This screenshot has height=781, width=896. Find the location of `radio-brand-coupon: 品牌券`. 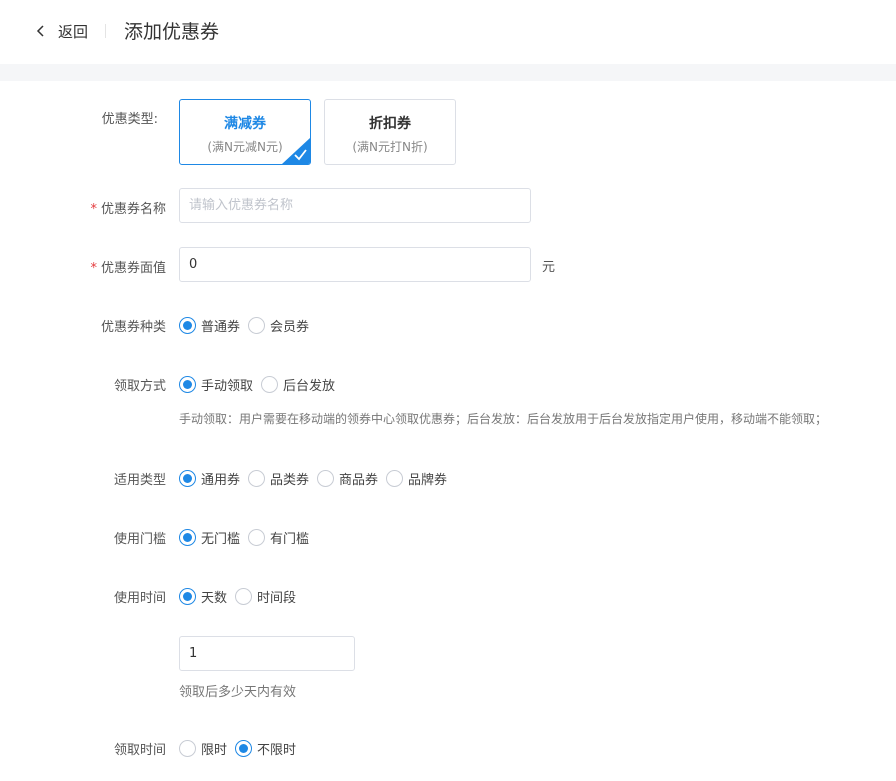

radio-brand-coupon: 品牌券 is located at coordinates (416, 478).